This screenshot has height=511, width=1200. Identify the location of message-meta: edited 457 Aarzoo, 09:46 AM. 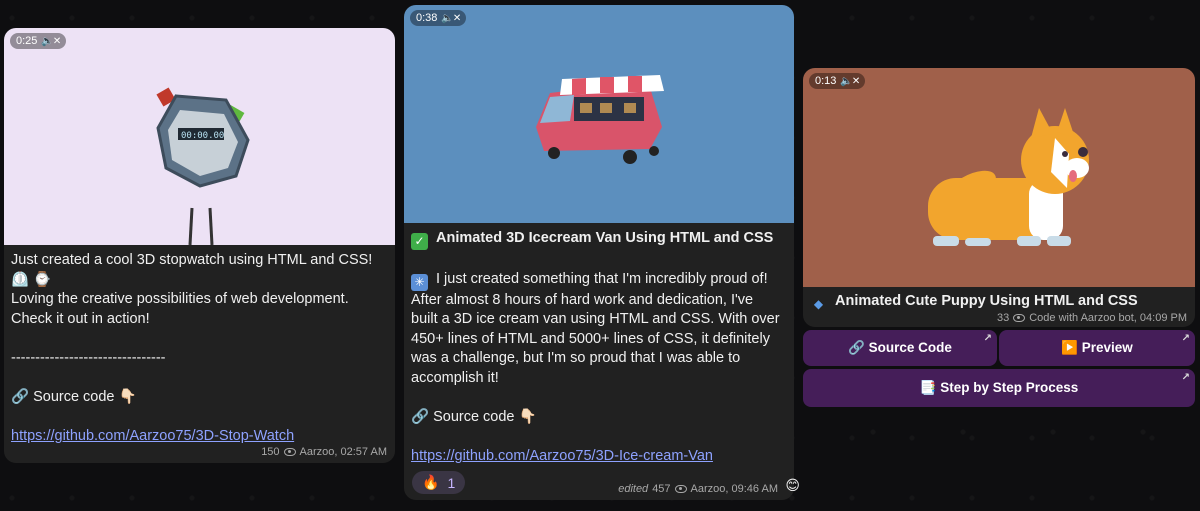
(698, 489).